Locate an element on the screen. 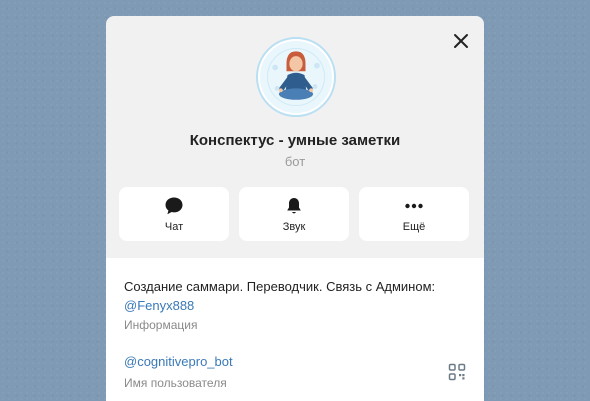 This screenshot has height=401, width=590. chat-bubble-icon is located at coordinates (174, 205).